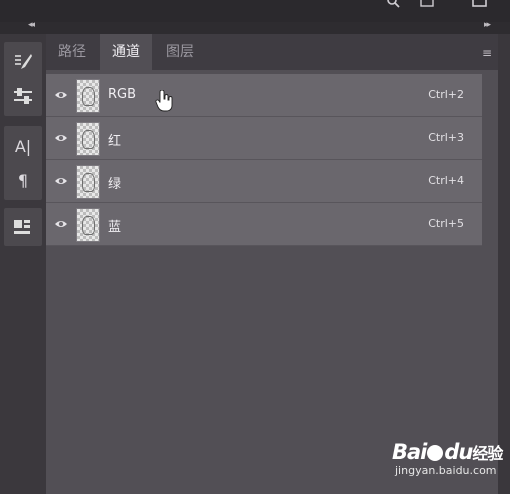  Describe the element at coordinates (446, 94) in the screenshot. I see `channel-shortcut: Ctrl+2` at that location.